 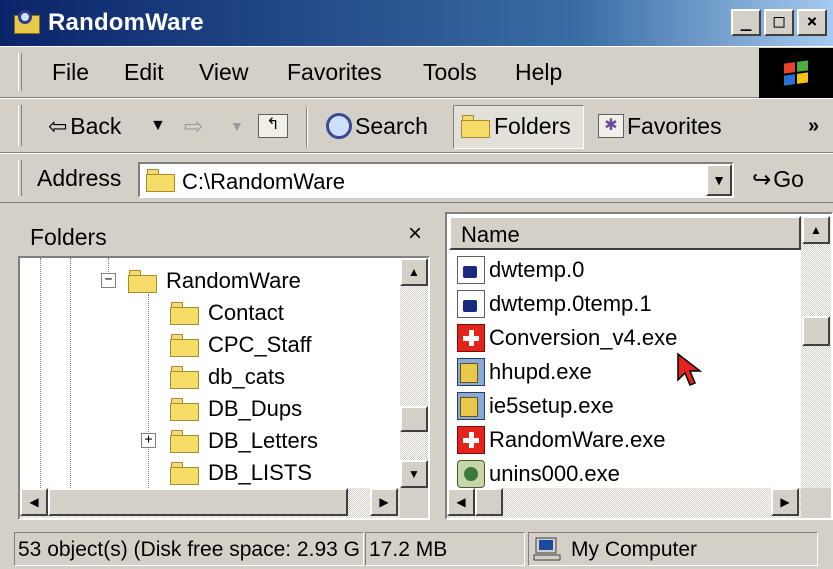 What do you see at coordinates (126, 22) in the screenshot?
I see `window-title: RandomWare` at bounding box center [126, 22].